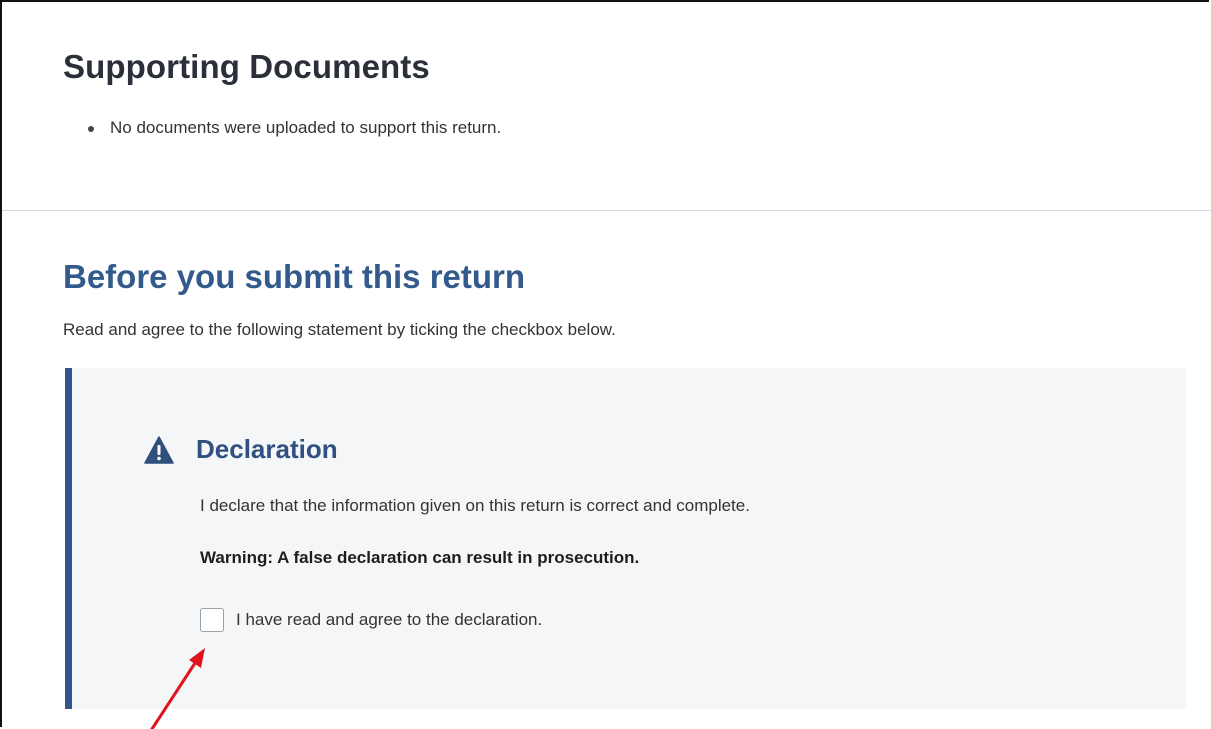  I want to click on declaration-header: Declaration, so click(241, 449).